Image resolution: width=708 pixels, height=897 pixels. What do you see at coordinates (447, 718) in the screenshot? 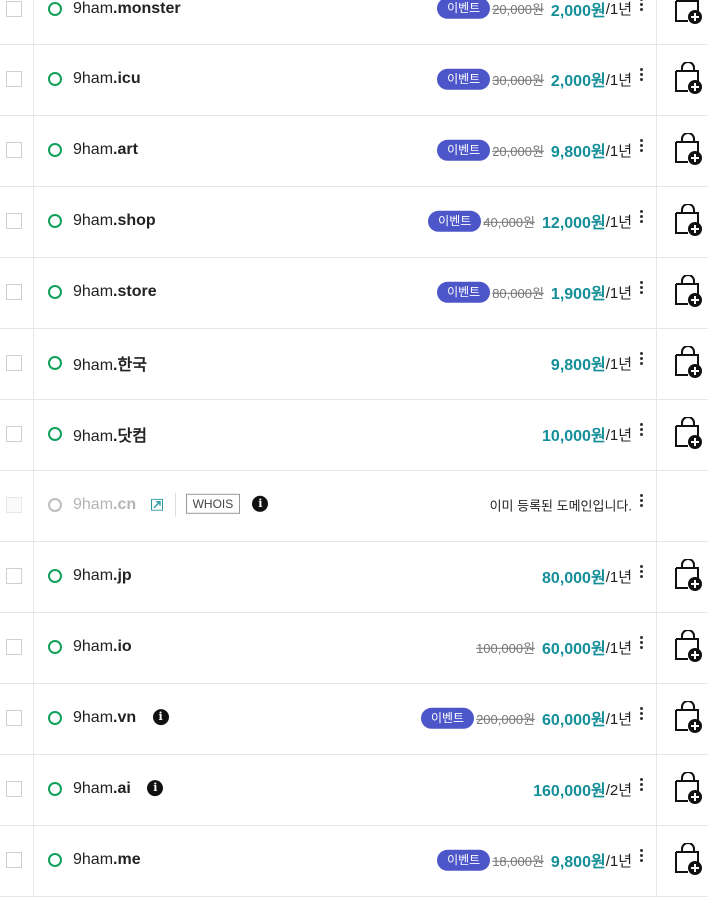
I see `event-badge: 이벤트` at bounding box center [447, 718].